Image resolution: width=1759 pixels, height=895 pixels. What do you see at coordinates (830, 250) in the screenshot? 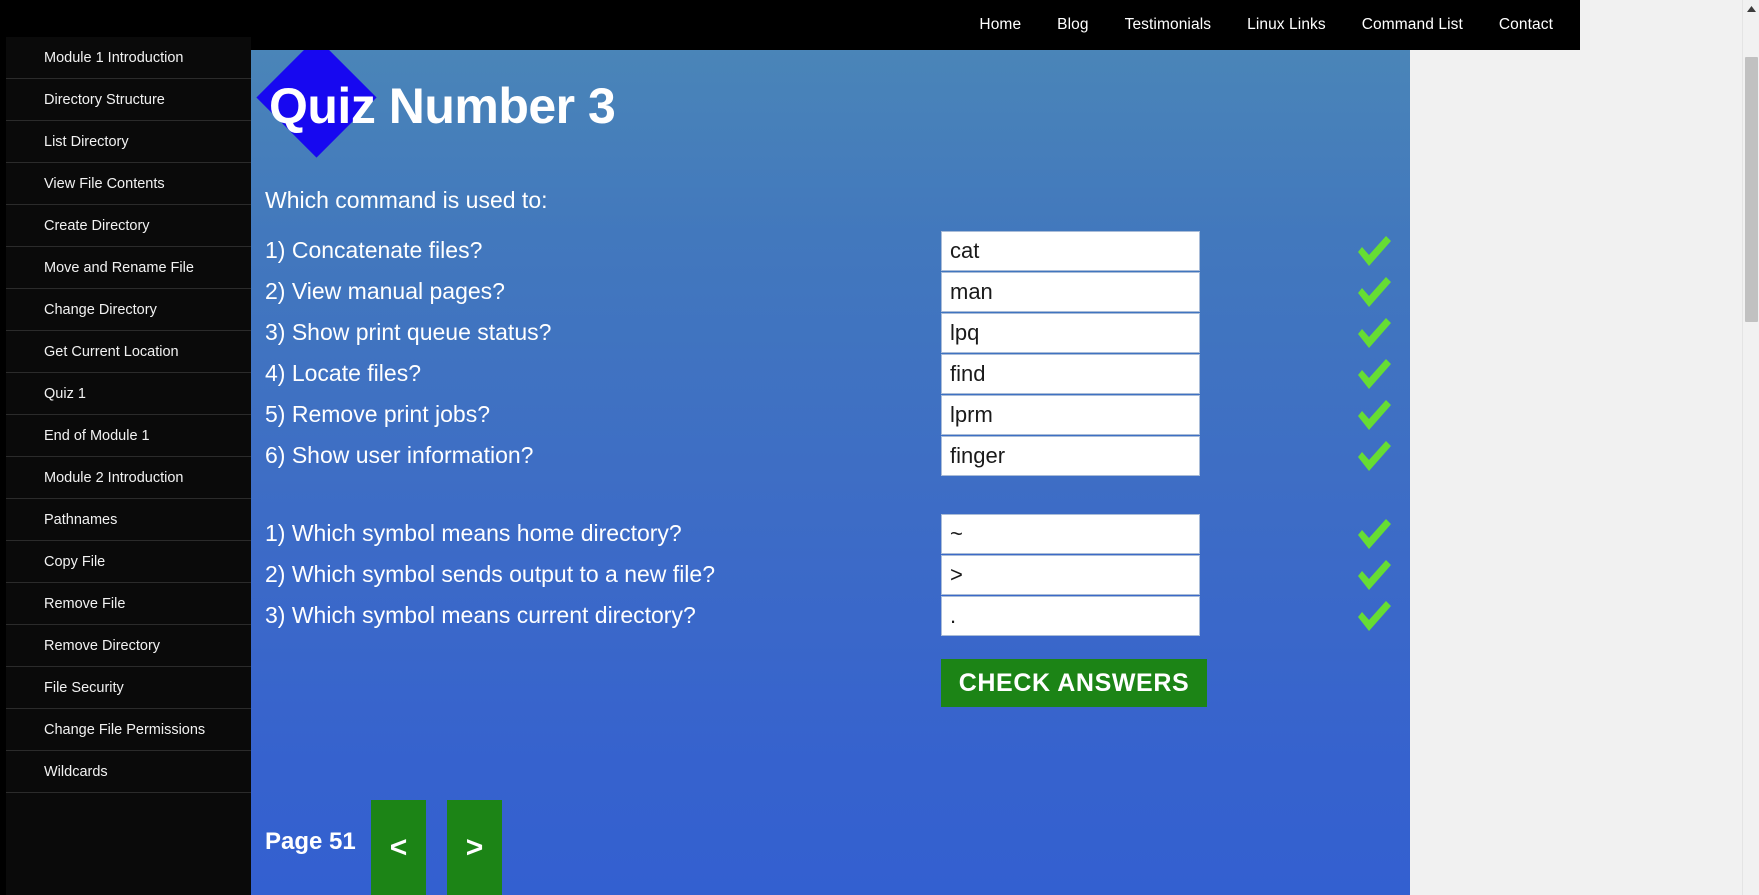
I see `question-row: 1) Concatenate files?` at bounding box center [830, 250].